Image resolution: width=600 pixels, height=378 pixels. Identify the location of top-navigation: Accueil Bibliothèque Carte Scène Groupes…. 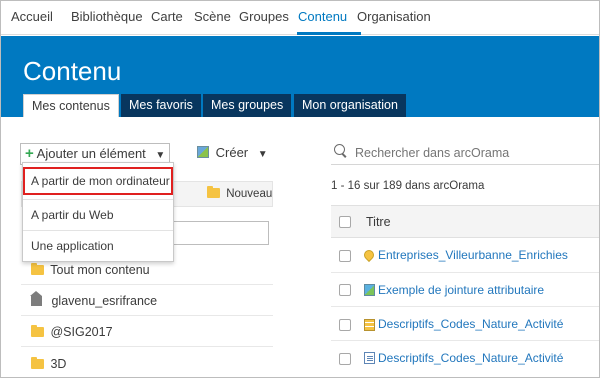
(300, 18).